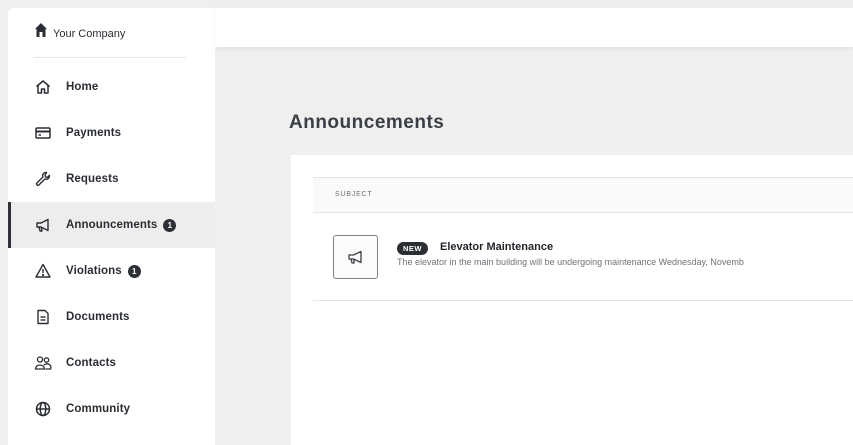 This screenshot has height=445, width=853. What do you see at coordinates (94, 133) in the screenshot?
I see `sidebar-item-label: Payments` at bounding box center [94, 133].